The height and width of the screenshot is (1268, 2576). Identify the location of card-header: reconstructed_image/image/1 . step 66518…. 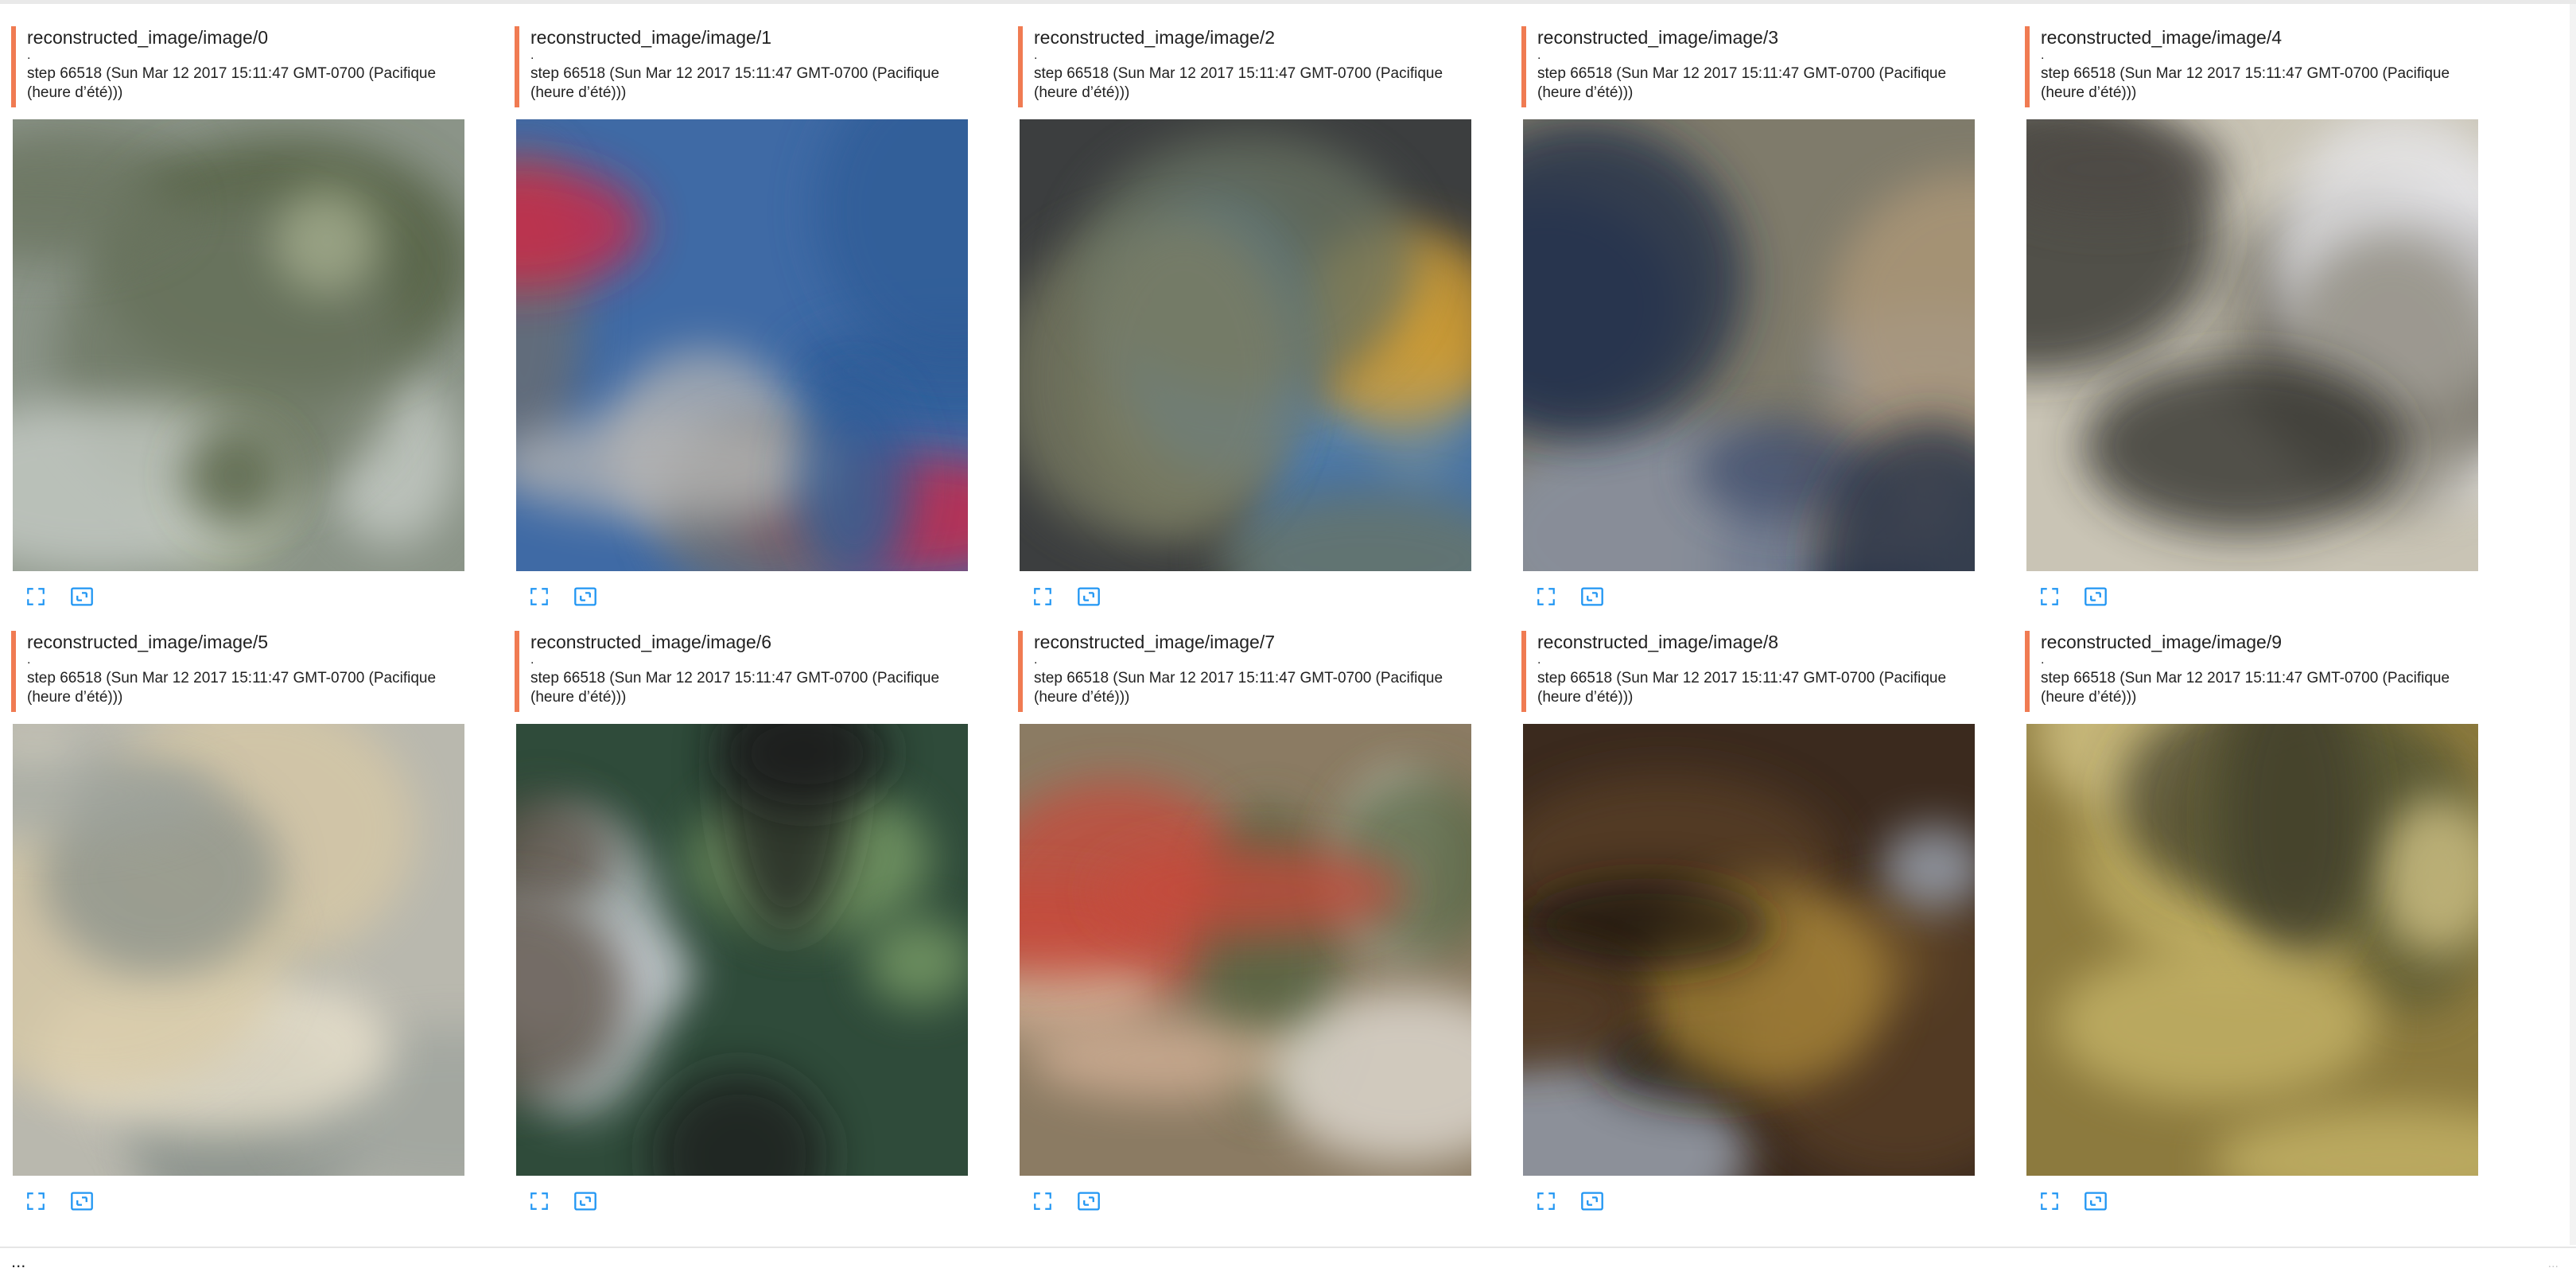
(745, 66).